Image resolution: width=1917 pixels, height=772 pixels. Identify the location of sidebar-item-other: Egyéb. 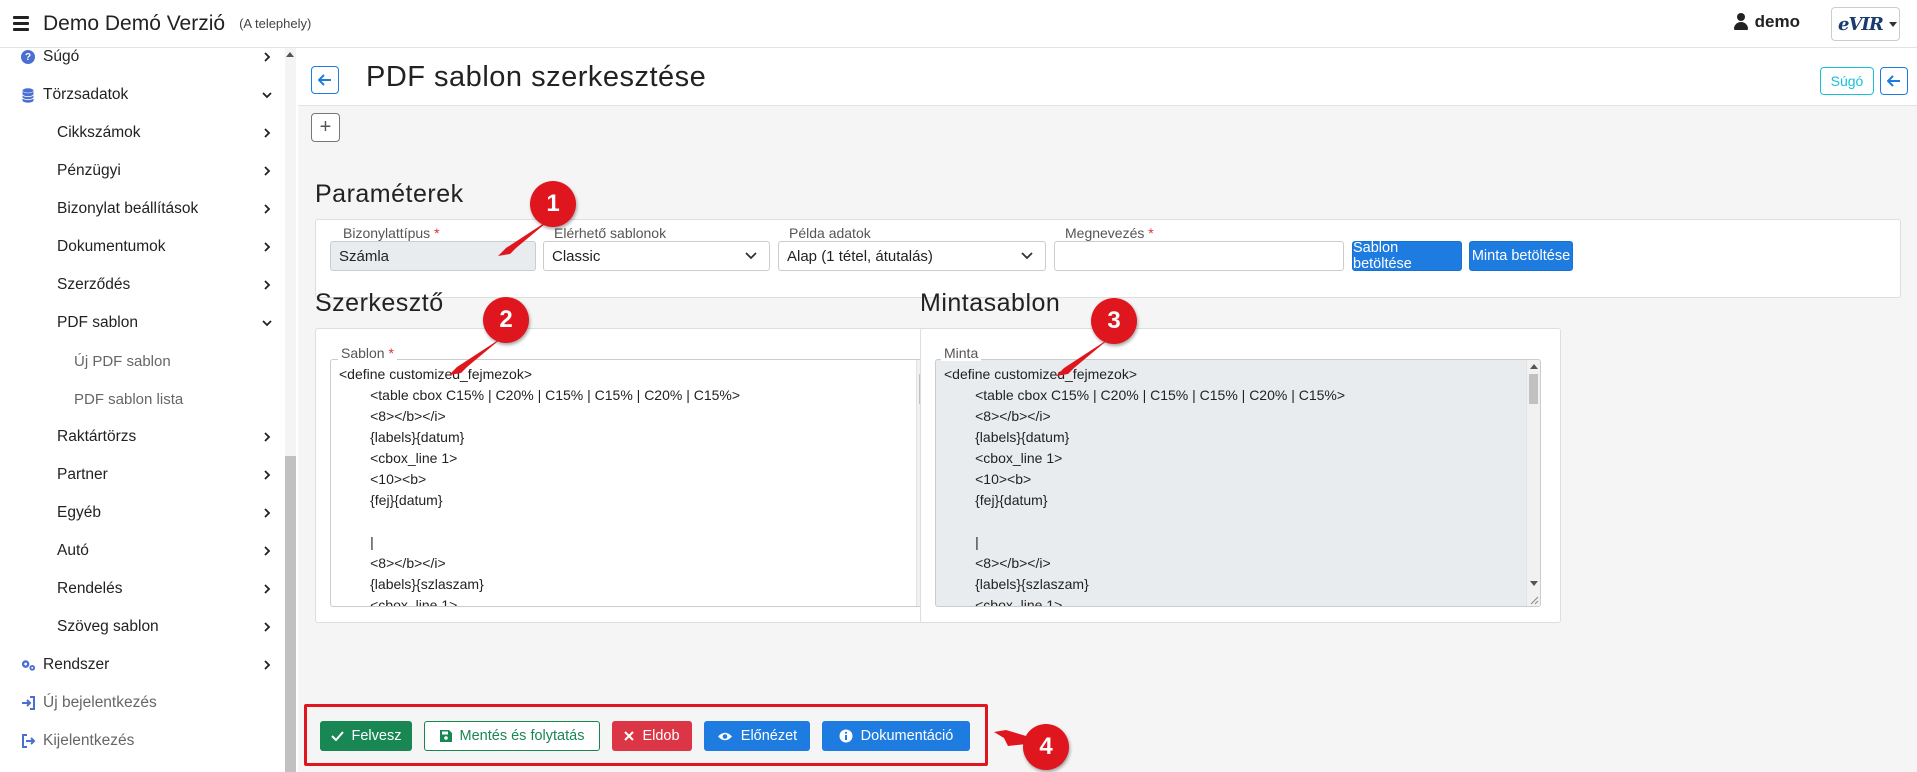
(141, 513).